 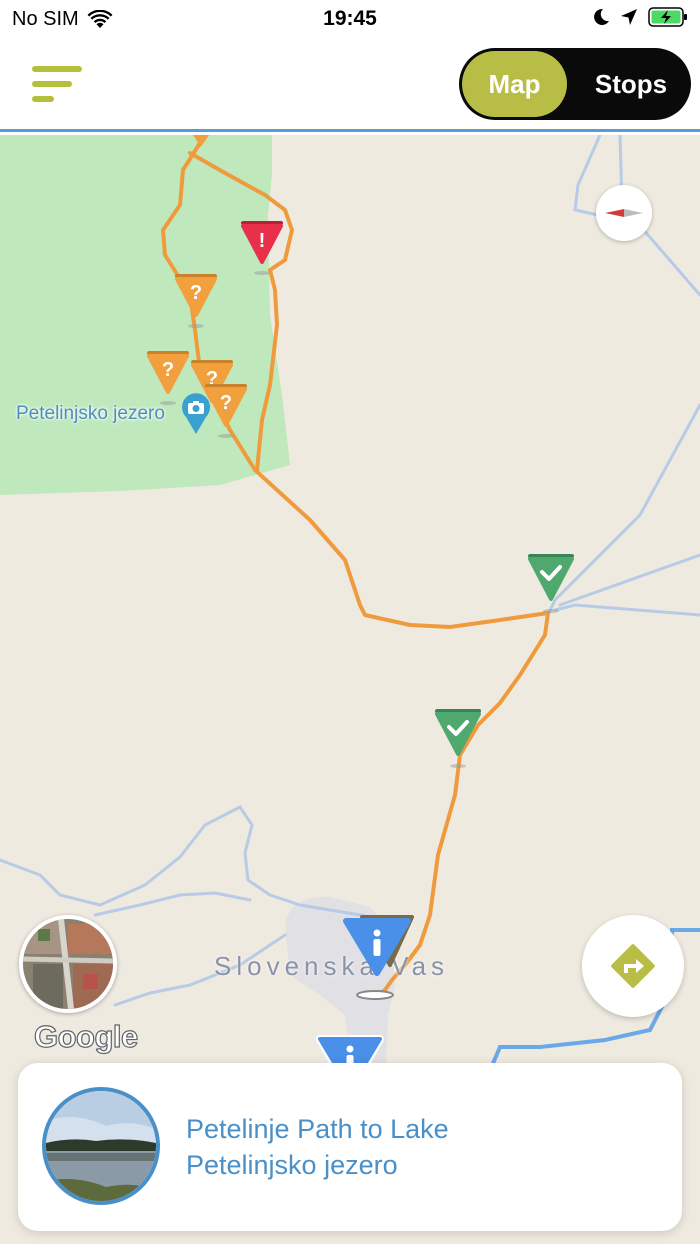 I want to click on forest-area, so click(x=145, y=315).